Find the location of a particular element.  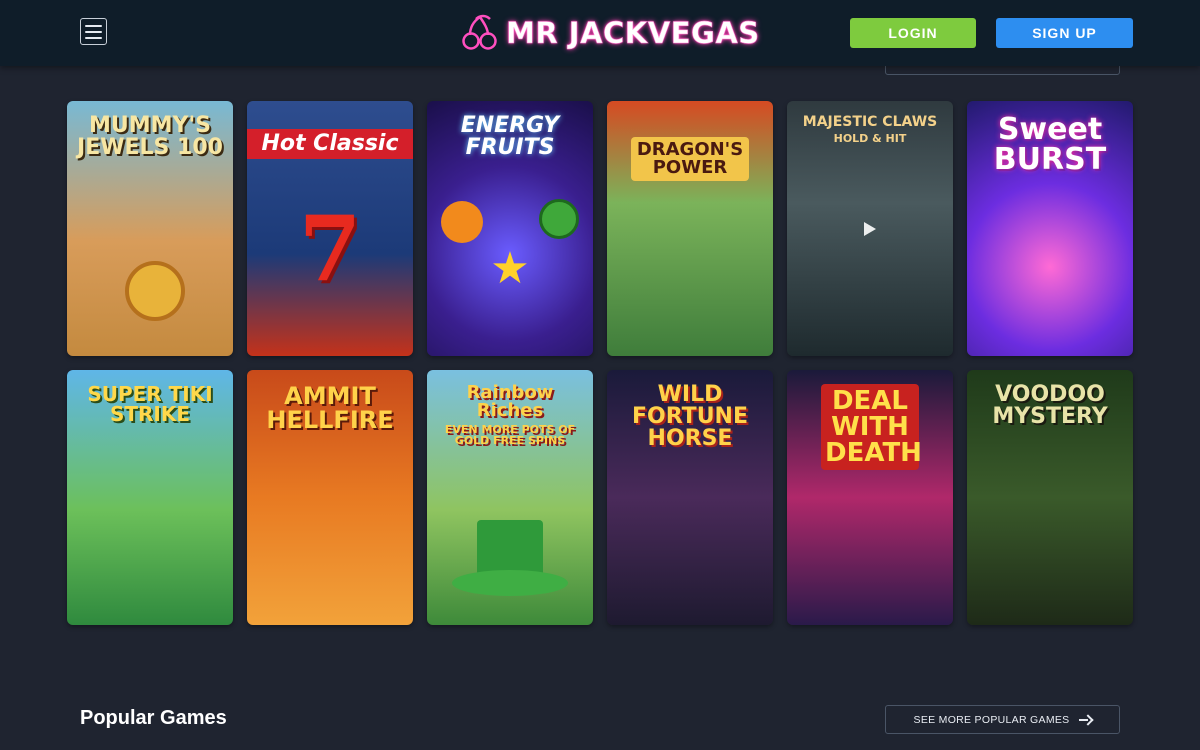

site-header: MR JACKVEGAS LOGIN SIGN UP is located at coordinates (600, 33).